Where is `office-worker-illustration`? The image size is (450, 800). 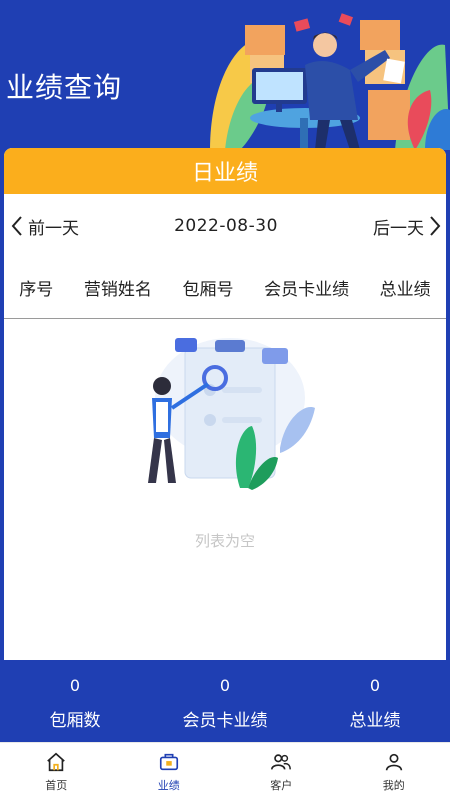 office-worker-illustration is located at coordinates (330, 81).